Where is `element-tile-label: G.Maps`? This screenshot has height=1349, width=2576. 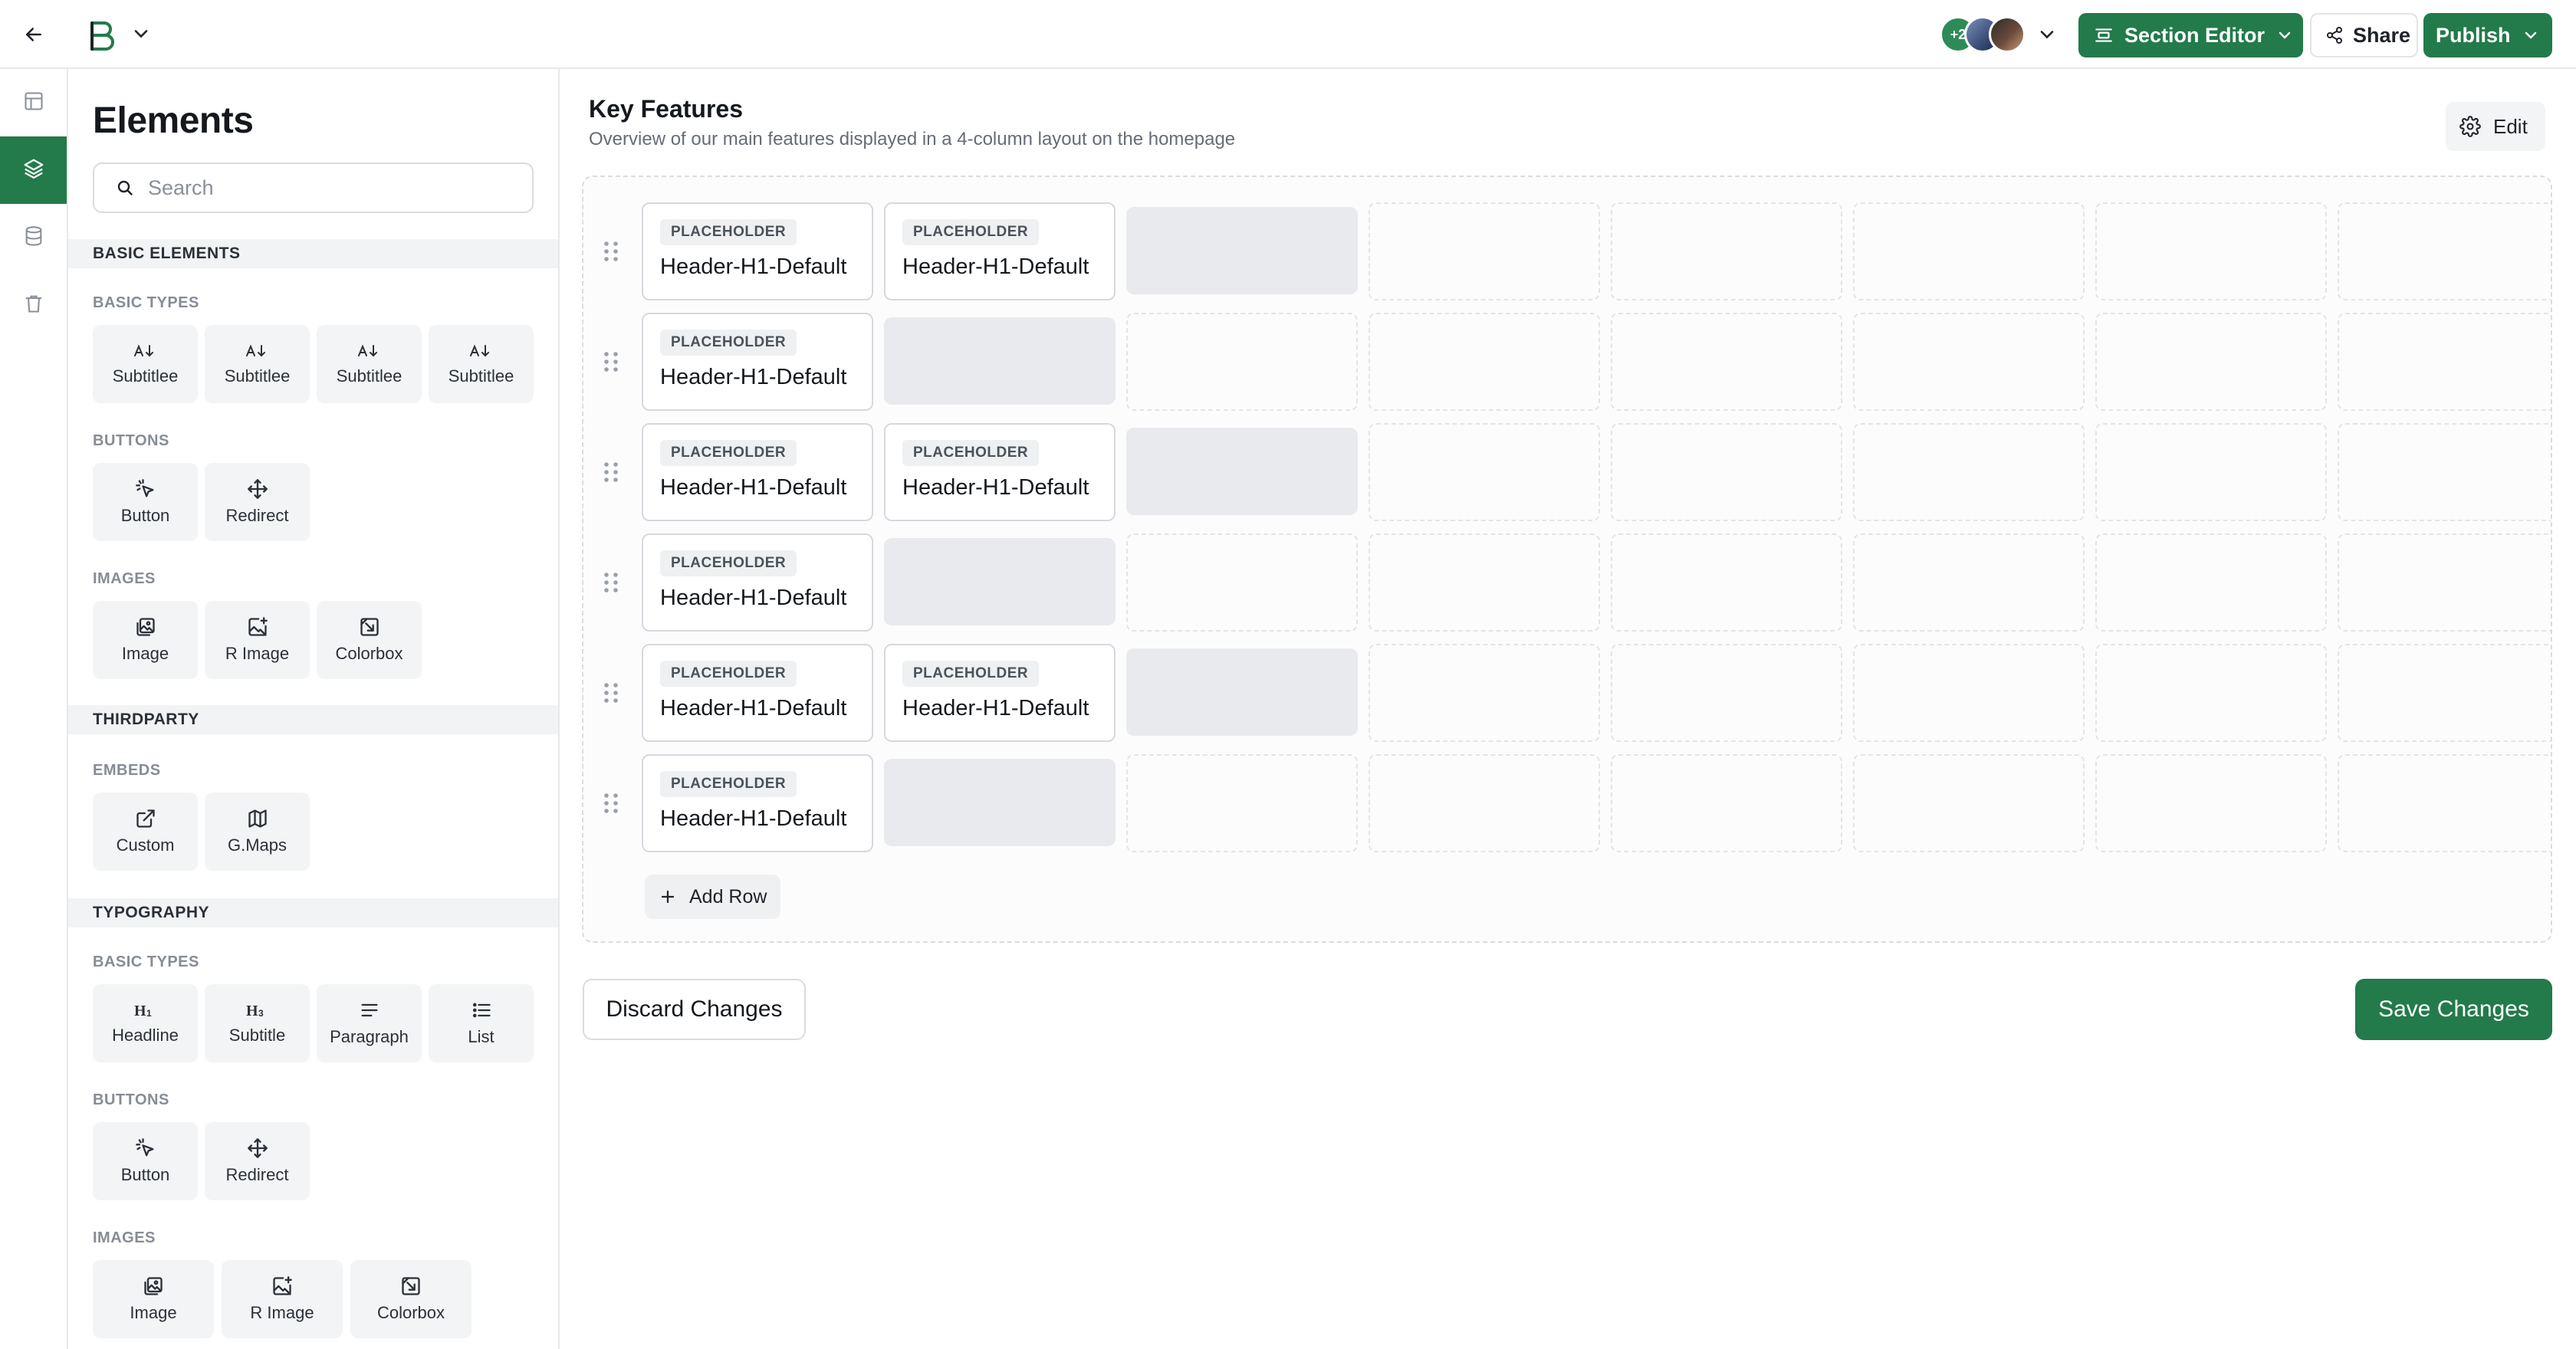
element-tile-label: G.Maps is located at coordinates (257, 845).